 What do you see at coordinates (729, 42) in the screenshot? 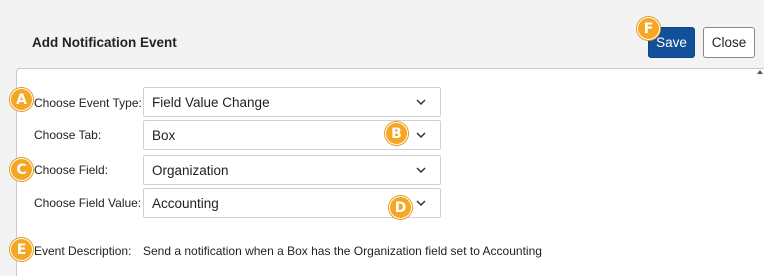
I see `close-button: Close` at bounding box center [729, 42].